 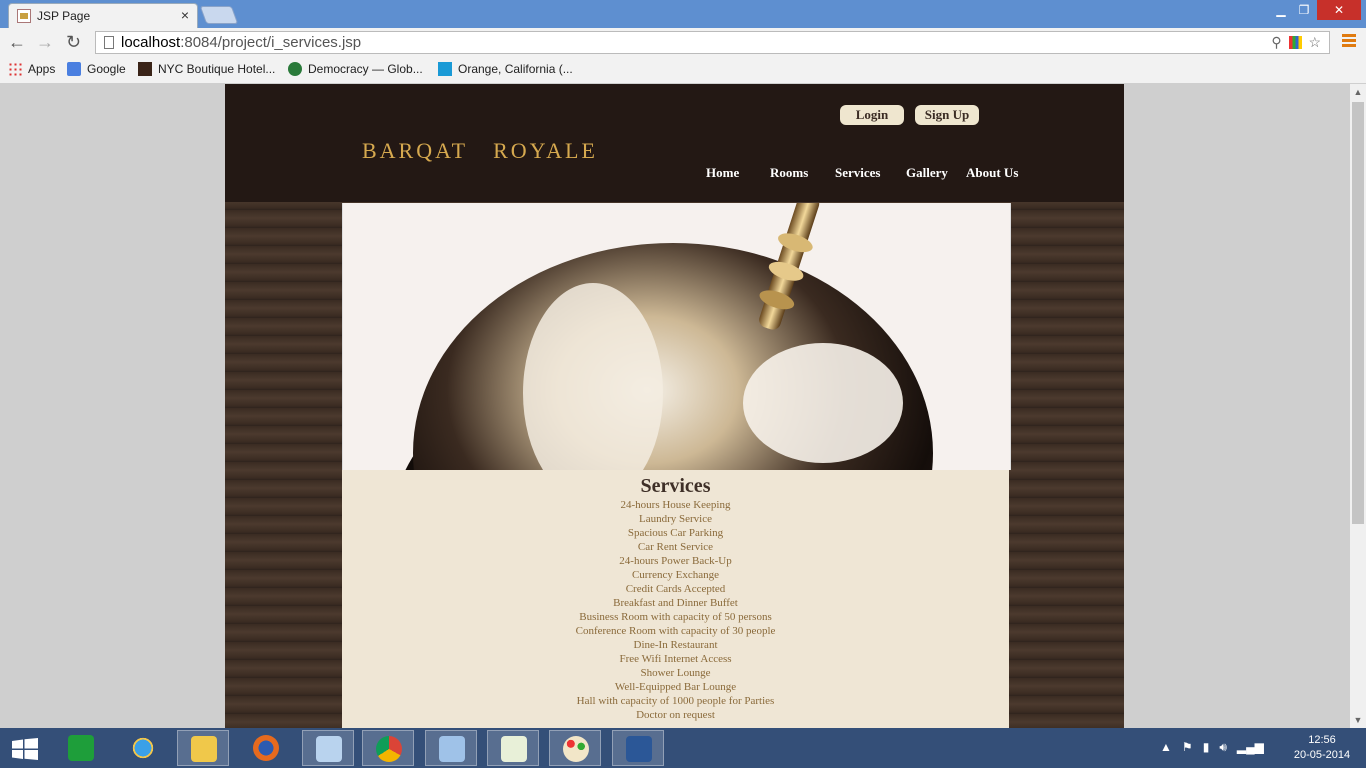 I want to click on f-icon, so click(x=445, y=69).